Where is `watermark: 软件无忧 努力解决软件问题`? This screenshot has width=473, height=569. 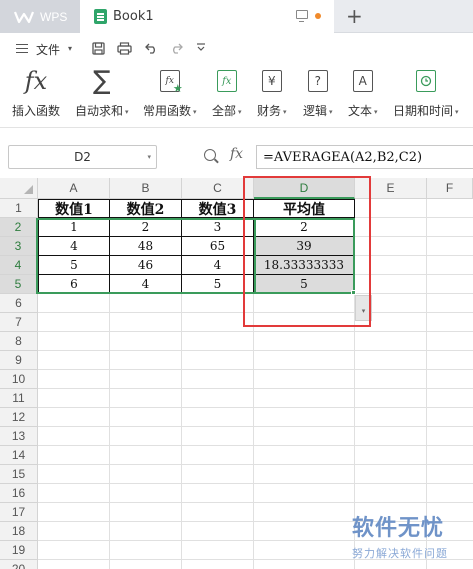 watermark: 软件无忧 努力解决软件问题 is located at coordinates (400, 535).